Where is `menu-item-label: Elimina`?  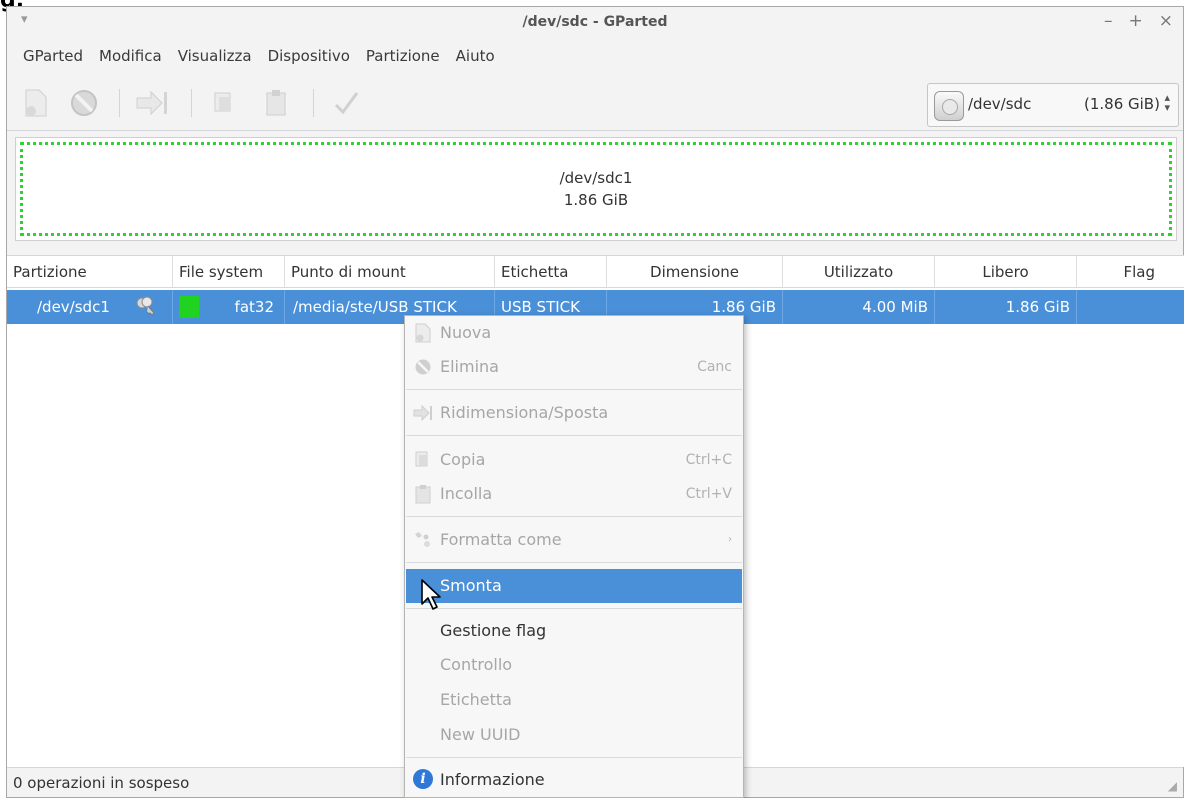 menu-item-label: Elimina is located at coordinates (469, 366).